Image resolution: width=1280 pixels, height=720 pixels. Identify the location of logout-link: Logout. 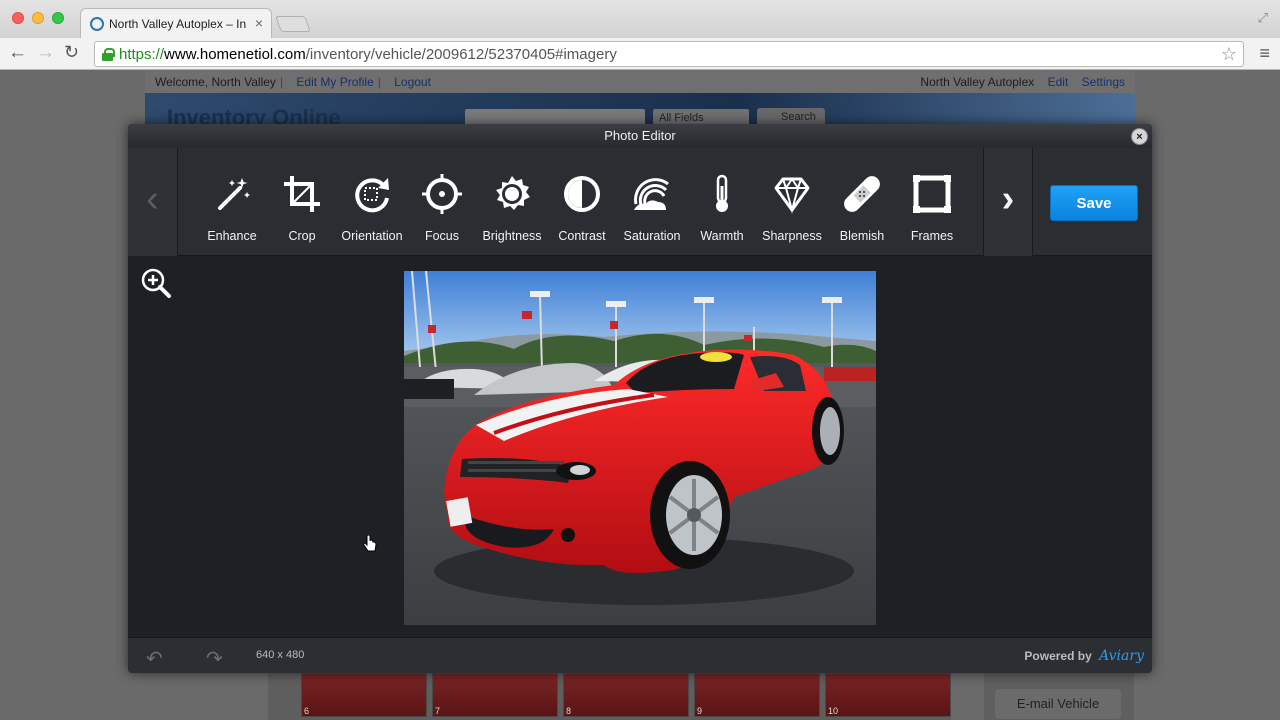
(412, 82).